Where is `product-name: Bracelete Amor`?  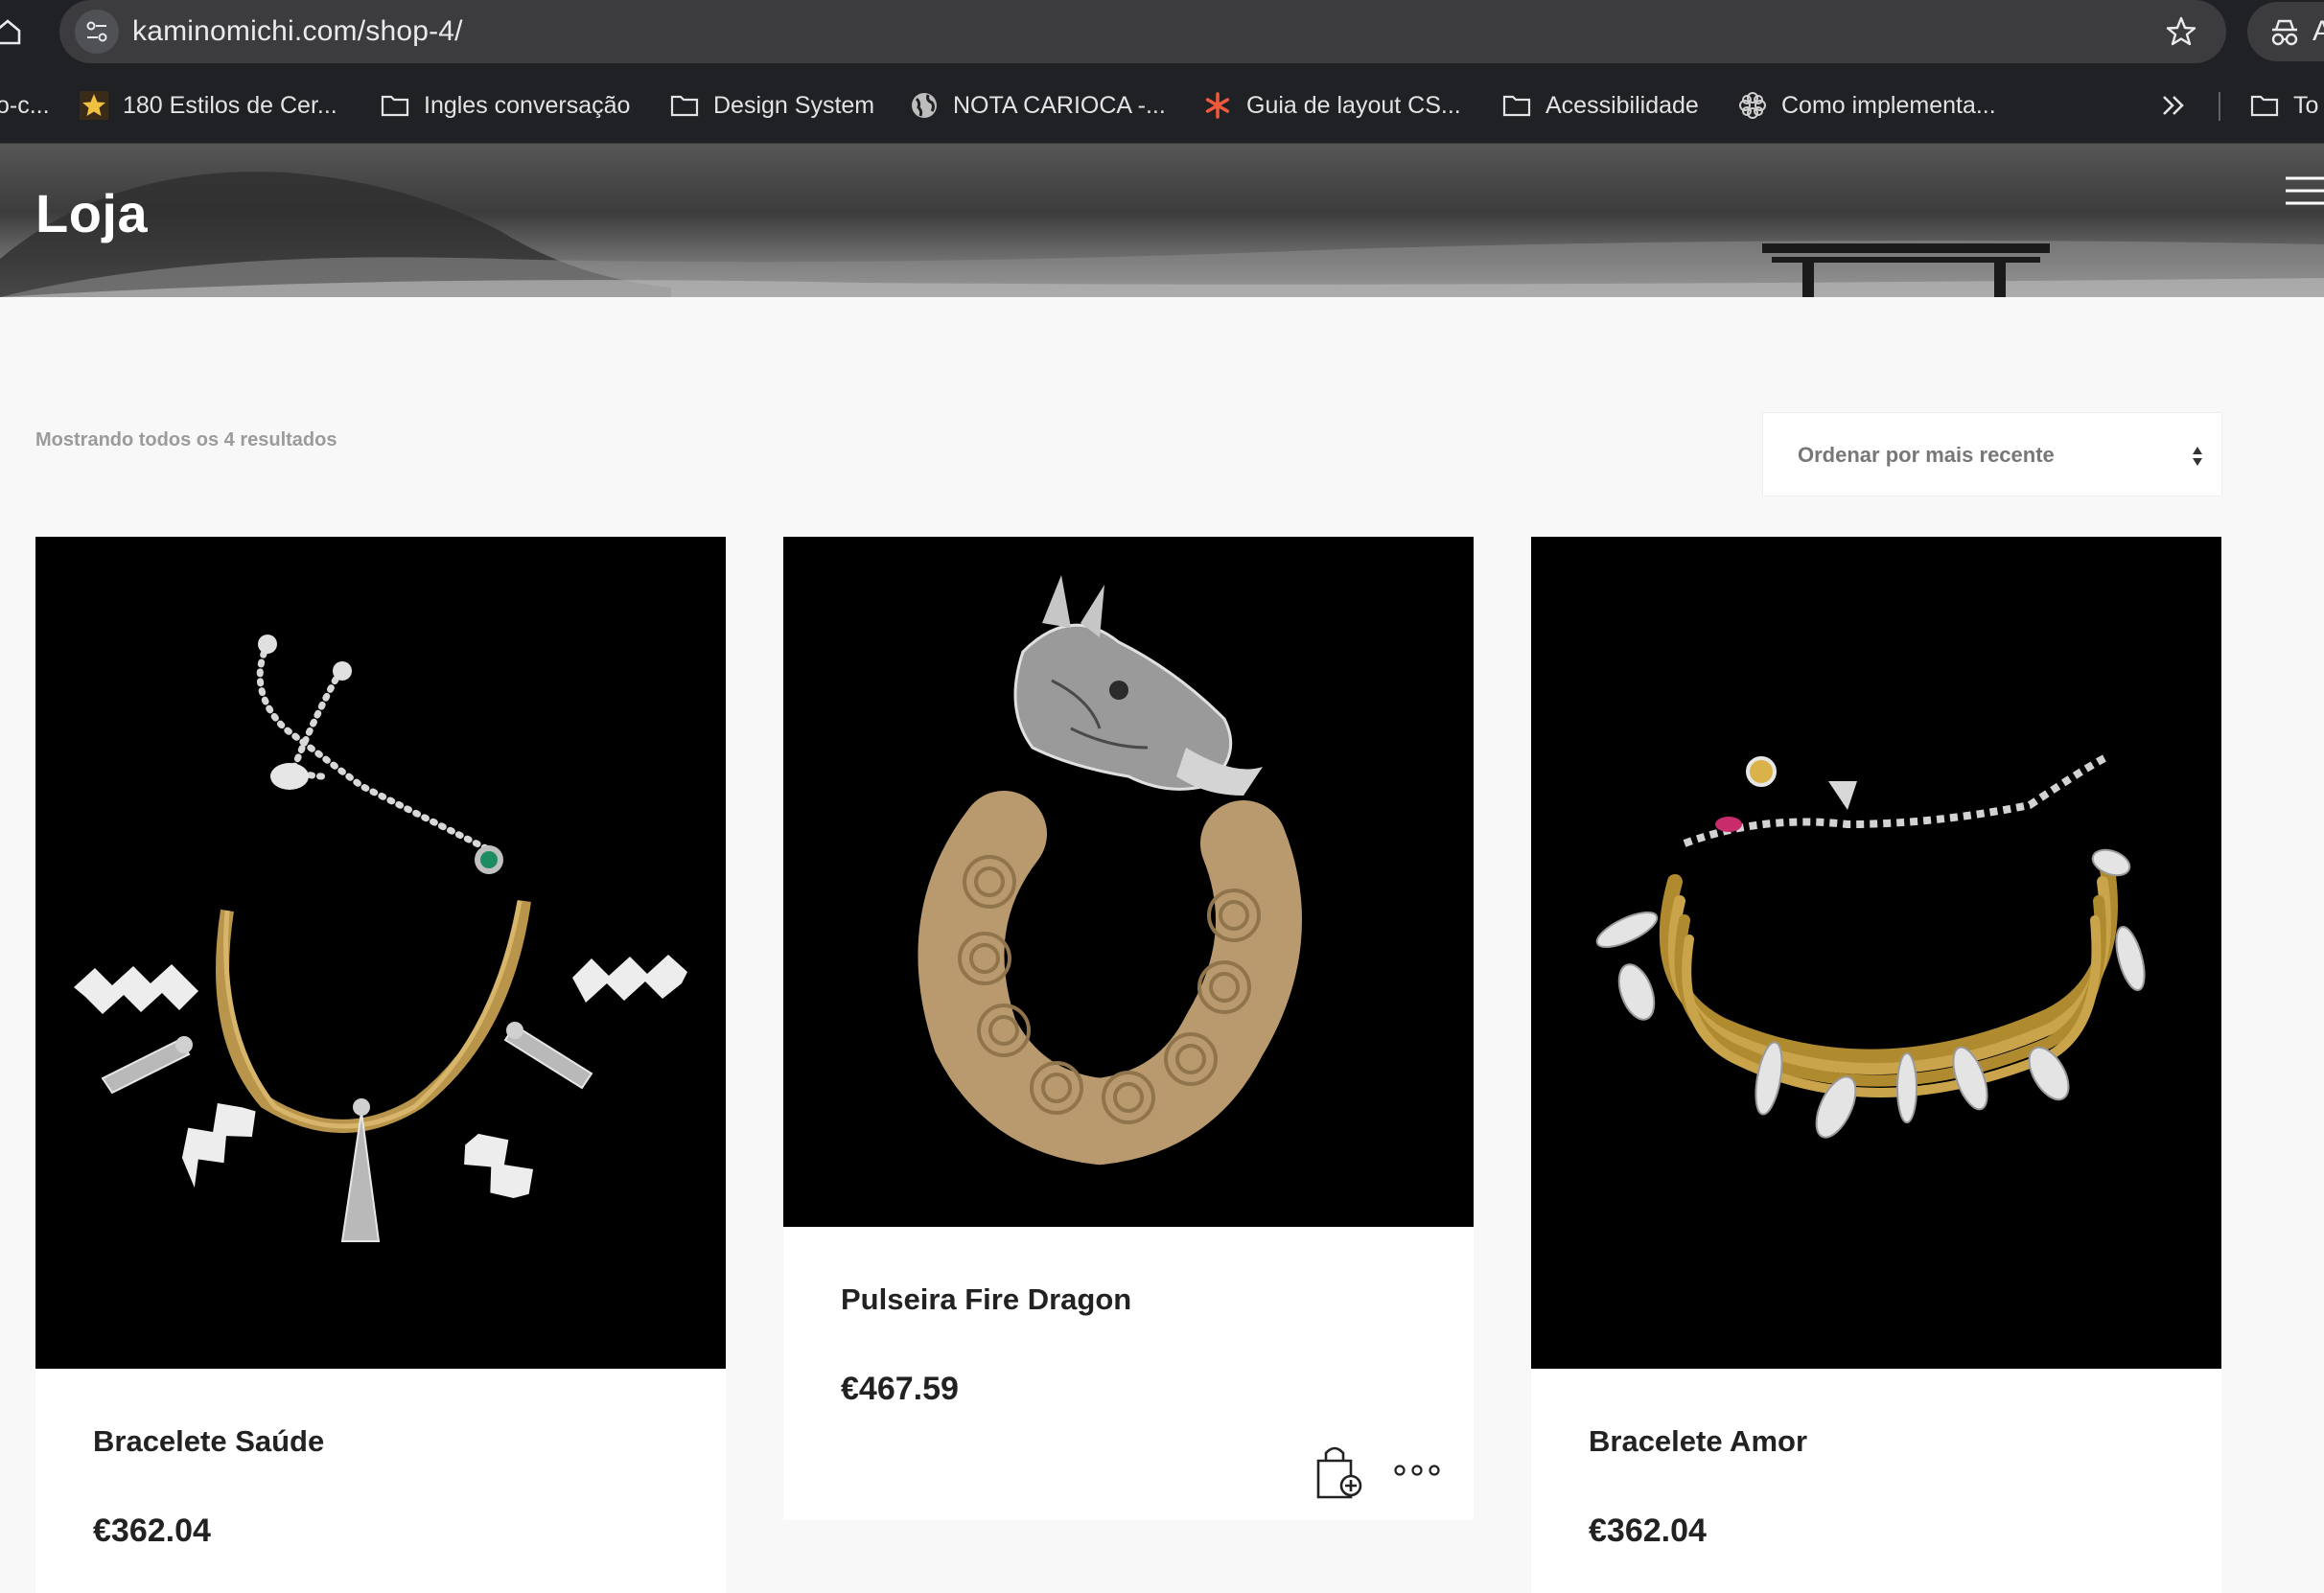
product-name: Bracelete Amor is located at coordinates (1698, 1441).